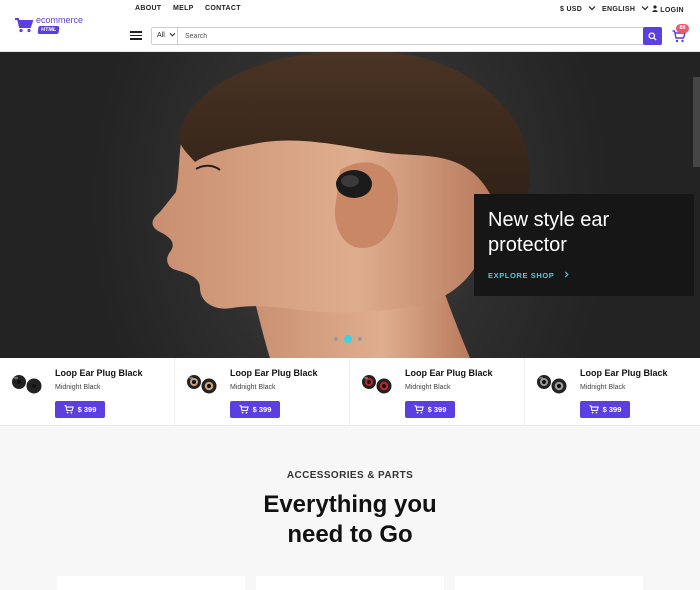 The image size is (700, 590). I want to click on hero-promo-card: New style ear protector EXPLORE SHOP, so click(584, 245).